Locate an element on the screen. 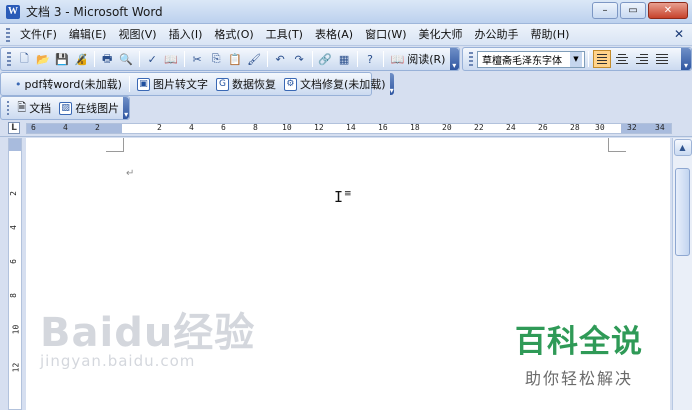 The image size is (692, 410). distributed-align-button is located at coordinates (662, 59).